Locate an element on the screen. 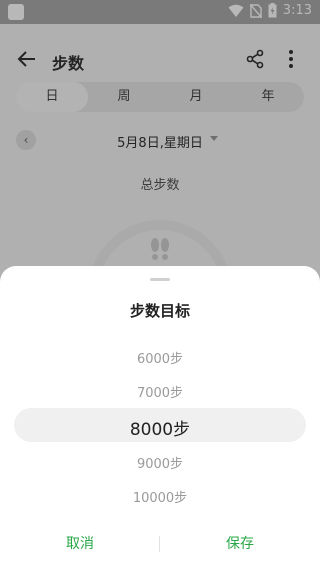 The height and width of the screenshot is (569, 320). sheet-title: 步数目标 is located at coordinates (159, 311).